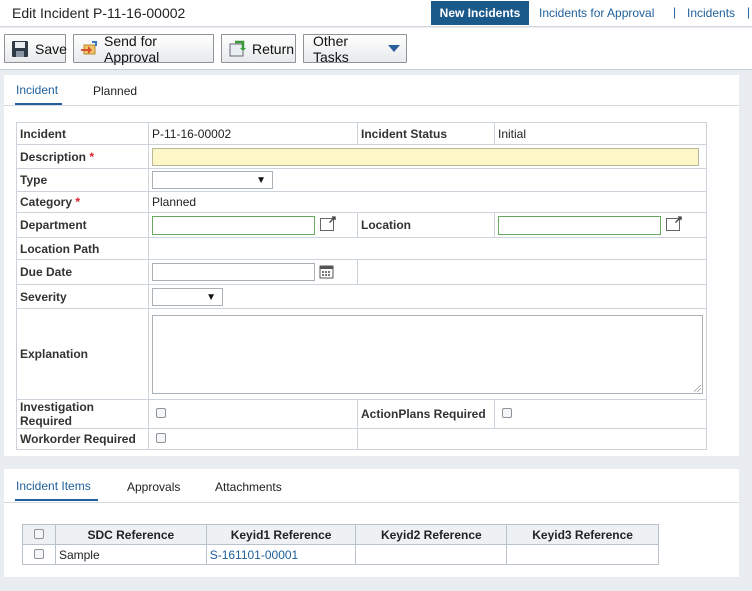 The height and width of the screenshot is (591, 752). What do you see at coordinates (237, 49) in the screenshot?
I see `return-icon` at bounding box center [237, 49].